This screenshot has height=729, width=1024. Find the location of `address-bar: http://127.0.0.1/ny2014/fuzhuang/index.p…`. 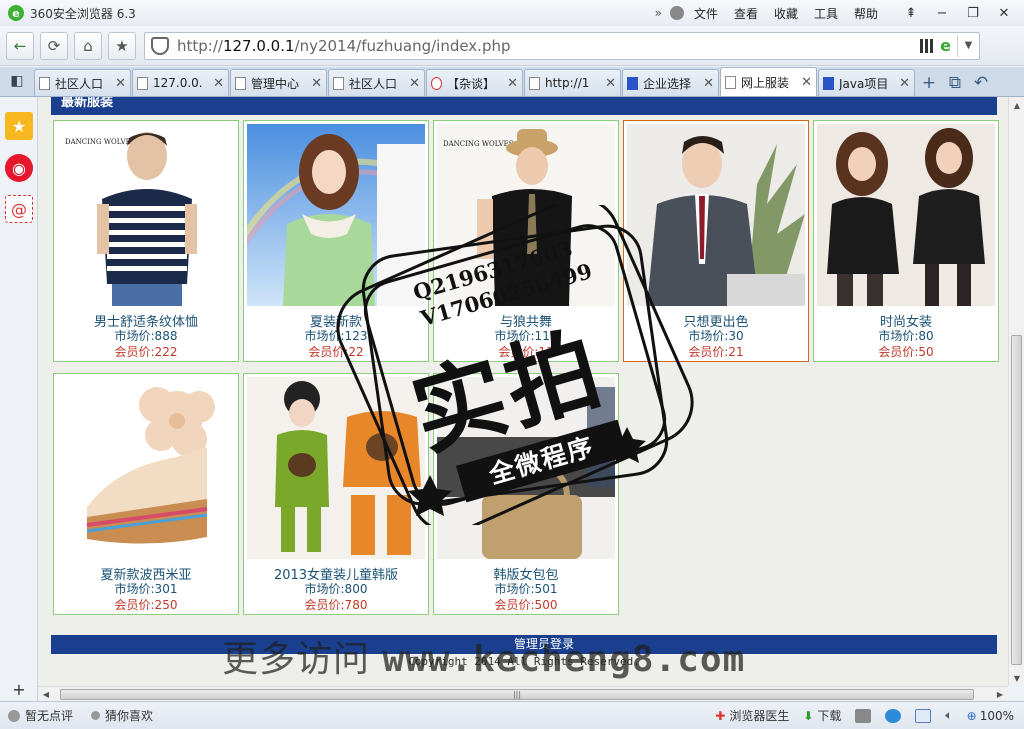

address-bar: http://127.0.0.1/ny2014/fuzhuang/index.p… is located at coordinates (562, 45).